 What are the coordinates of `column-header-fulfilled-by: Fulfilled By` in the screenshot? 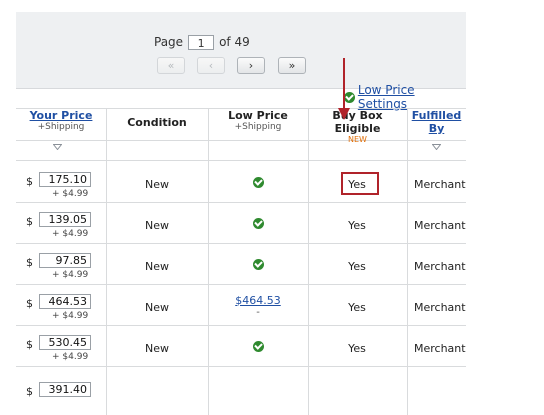 It's located at (436, 125).